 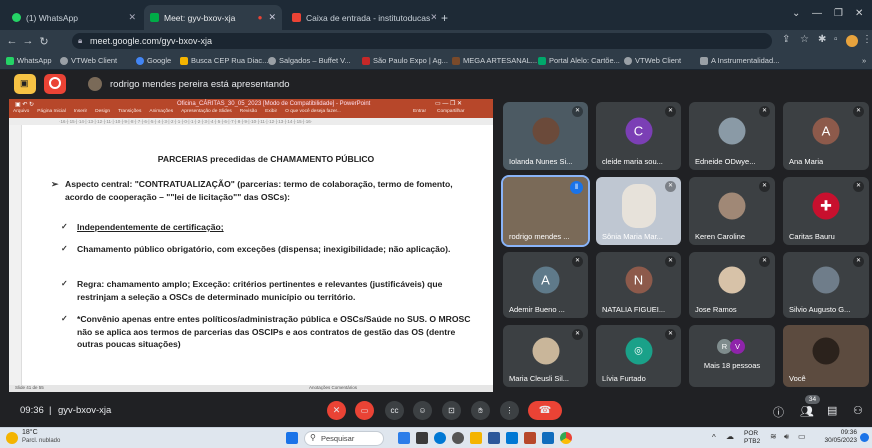 I want to click on present-button: ⊡, so click(x=451, y=410).